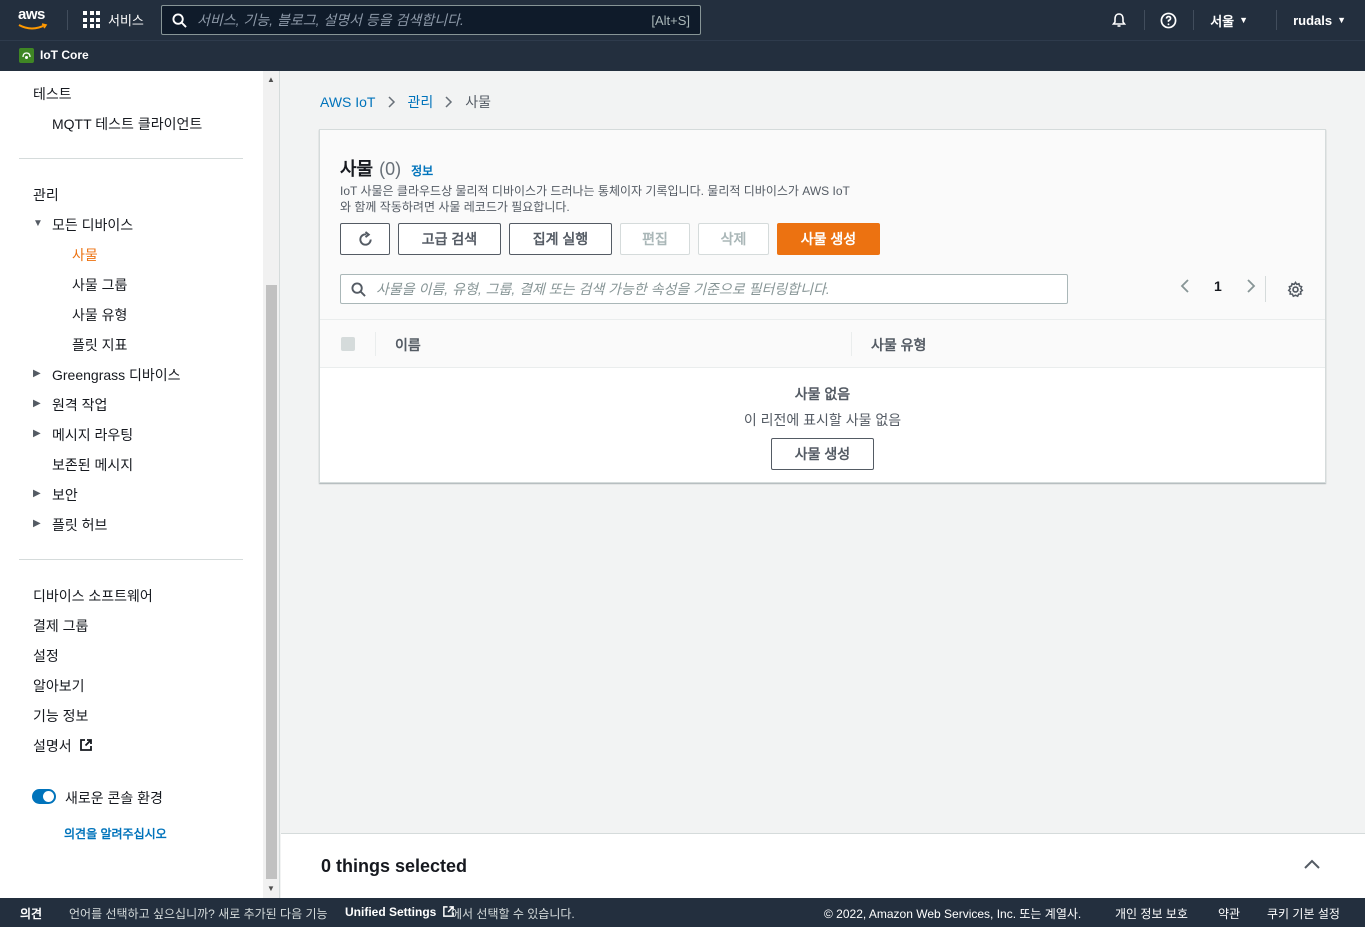 The image size is (1365, 927). Describe the element at coordinates (60, 626) in the screenshot. I see `sidebar-item-billing-groups: 결제 그룹` at that location.